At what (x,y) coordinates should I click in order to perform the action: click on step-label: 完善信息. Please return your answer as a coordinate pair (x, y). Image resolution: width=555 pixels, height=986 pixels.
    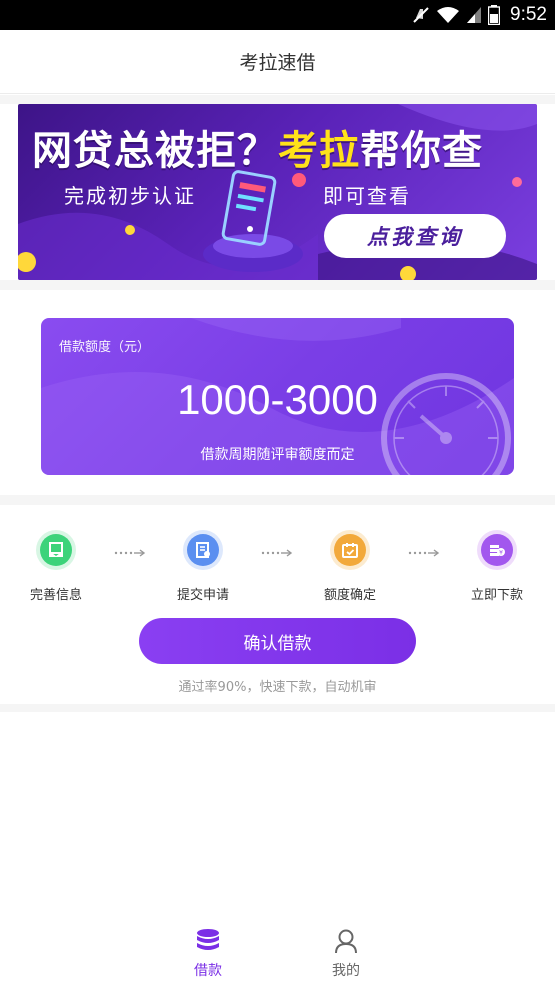
    Looking at the image, I should click on (55, 595).